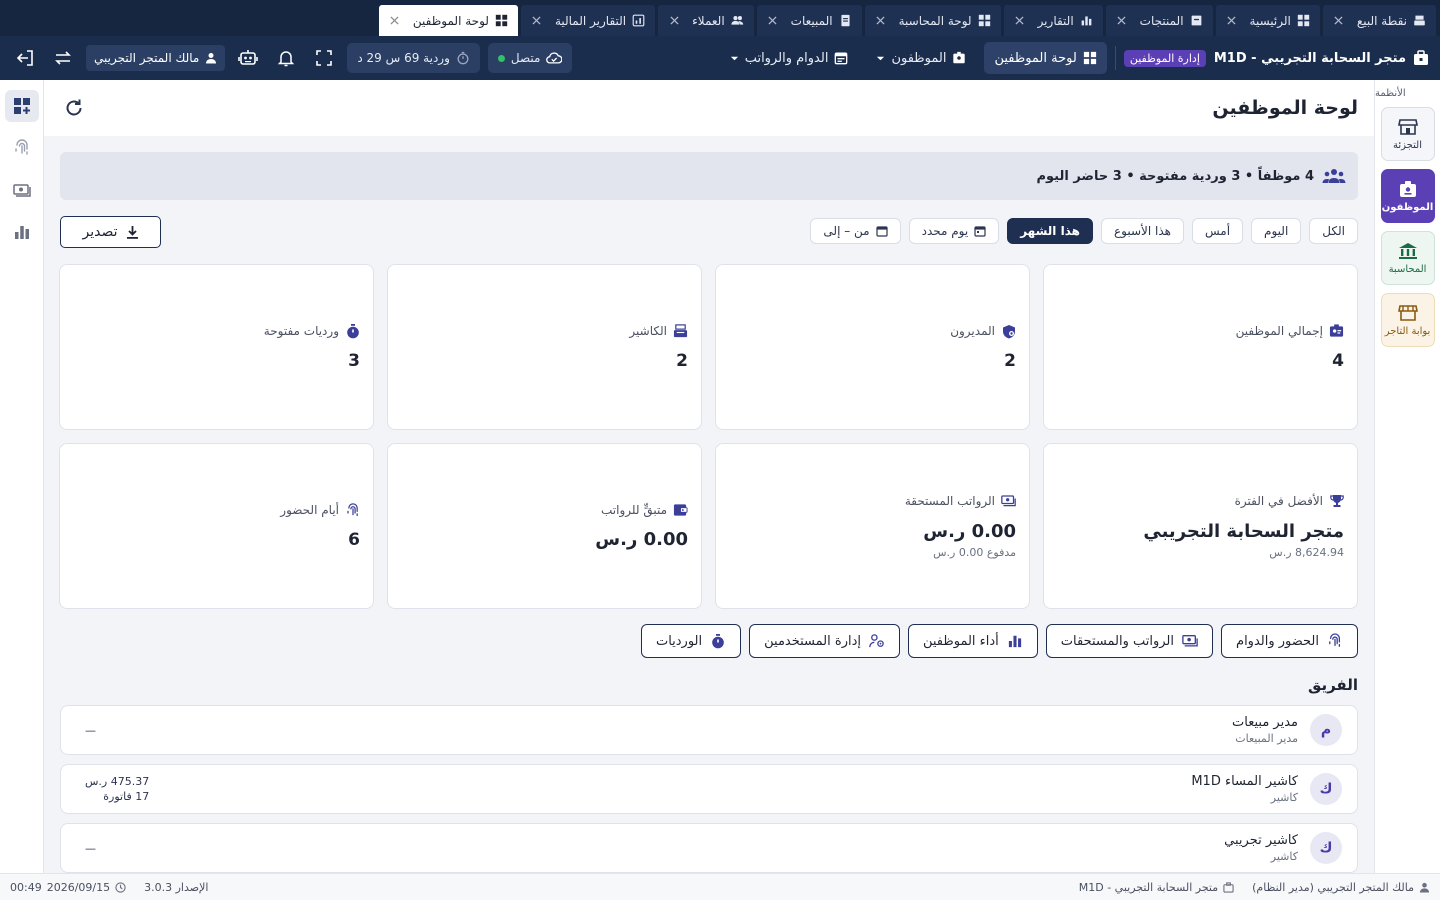  Describe the element at coordinates (1407, 196) in the screenshot. I see `rail-item-employees: الموظفون` at that location.